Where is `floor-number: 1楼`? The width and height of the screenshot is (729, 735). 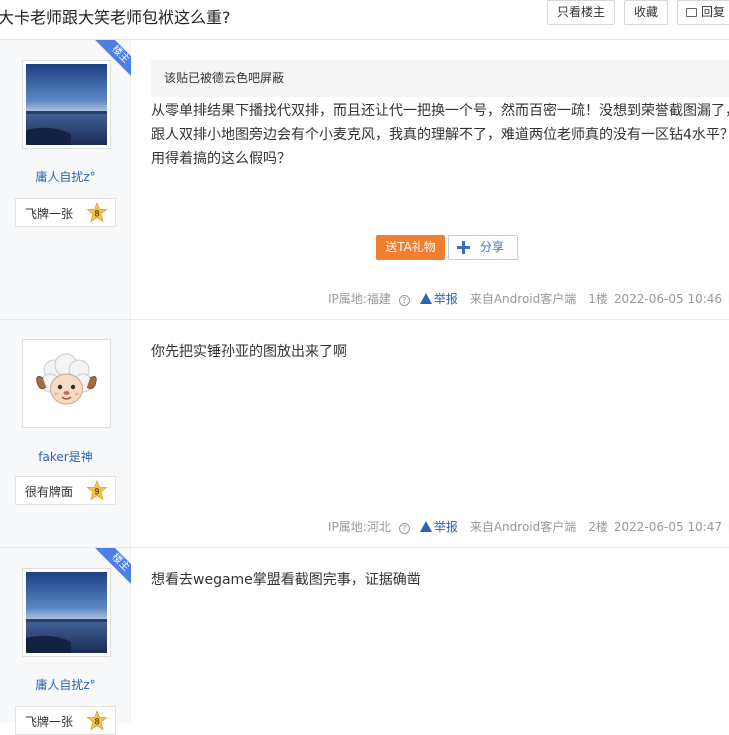
floor-number: 1楼 is located at coordinates (598, 299).